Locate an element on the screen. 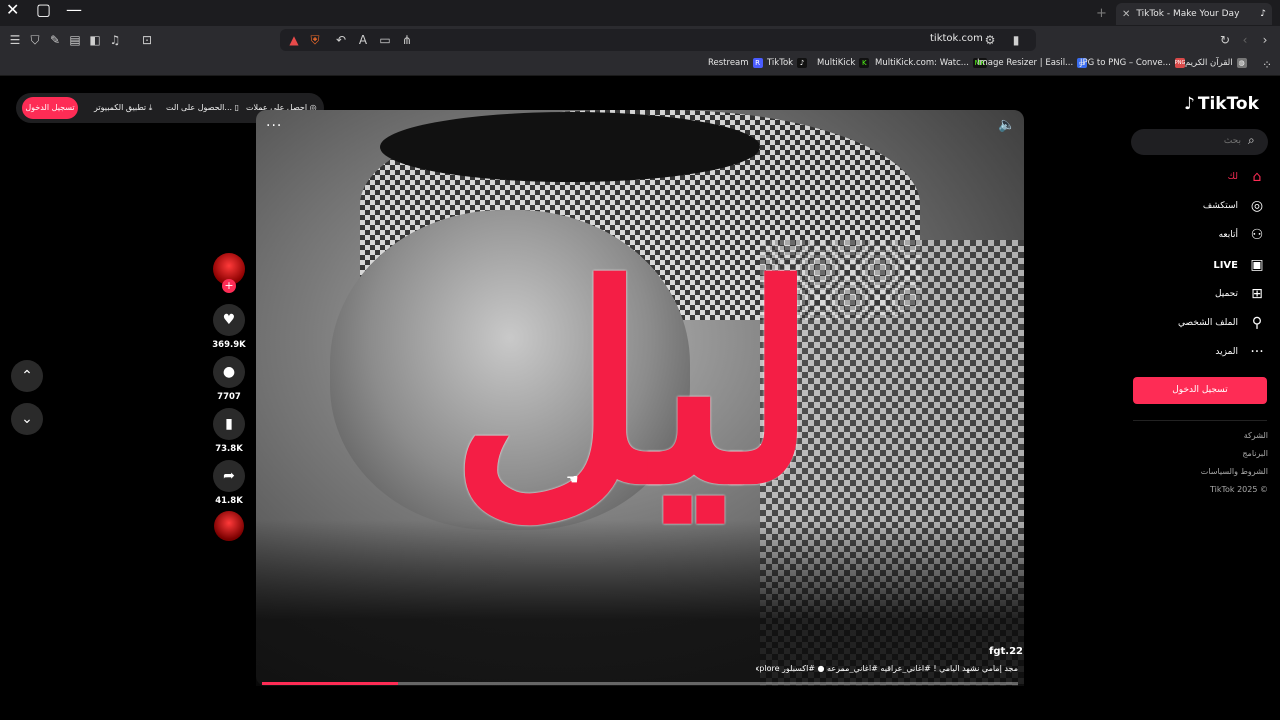 Image resolution: width=1280 pixels, height=720 pixels. brave-shield-icon: ⛨ is located at coordinates (315, 40).